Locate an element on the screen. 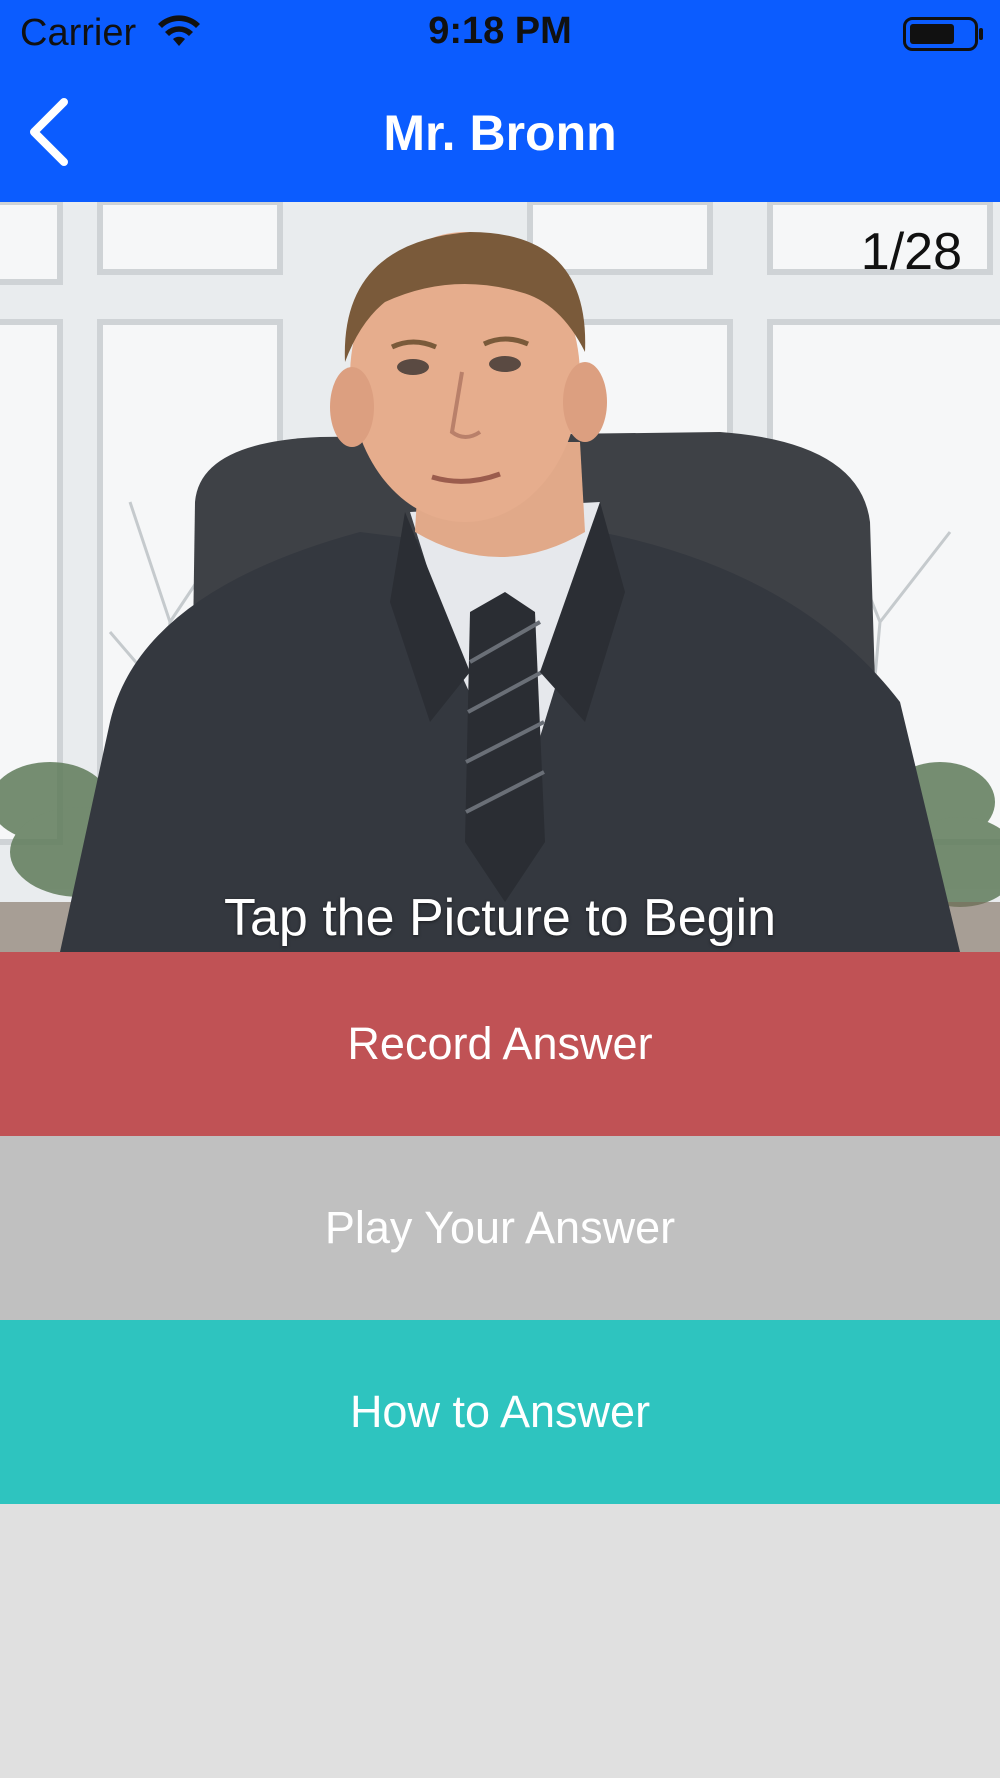 The width and height of the screenshot is (1000, 1778). how-to-answer-label: How to Answer is located at coordinates (500, 1411).